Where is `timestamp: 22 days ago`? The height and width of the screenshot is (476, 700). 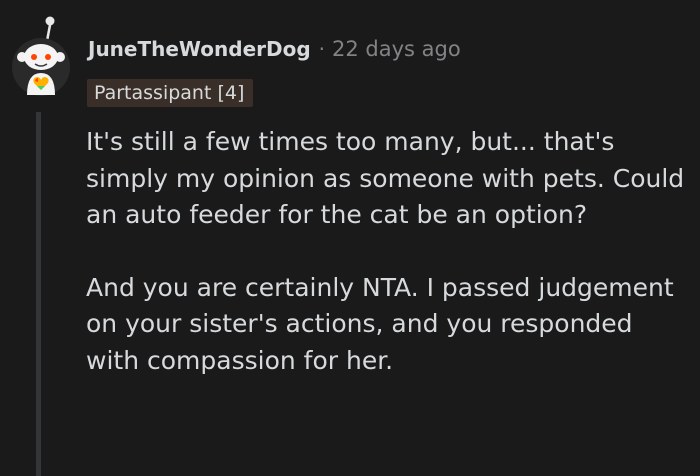 timestamp: 22 days ago is located at coordinates (396, 49).